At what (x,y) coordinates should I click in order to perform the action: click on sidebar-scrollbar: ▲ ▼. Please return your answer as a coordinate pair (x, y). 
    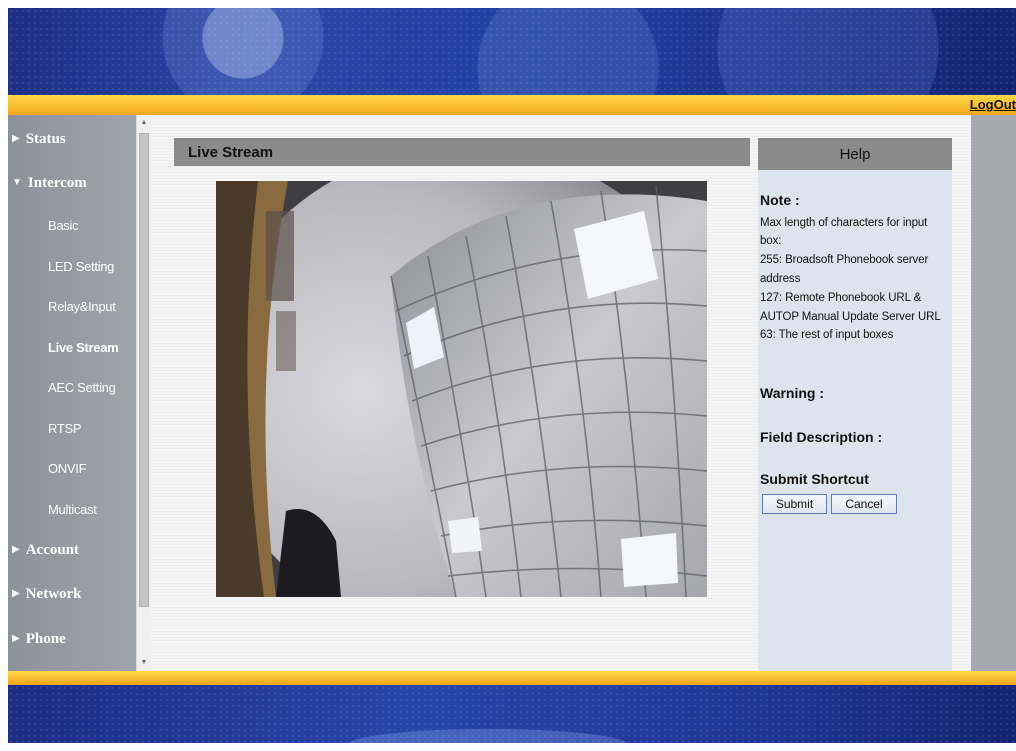
    Looking at the image, I should click on (143, 393).